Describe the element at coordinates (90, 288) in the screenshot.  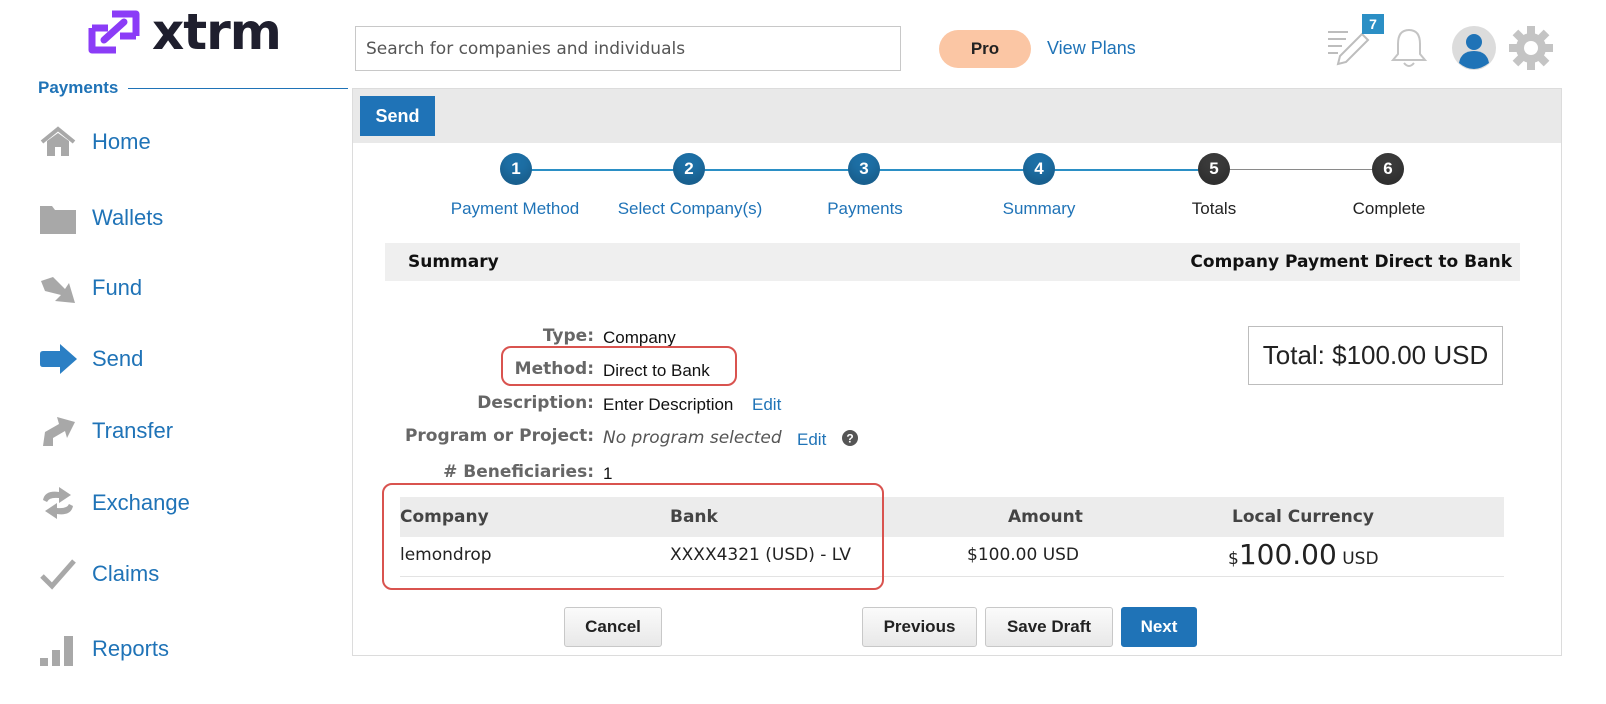
I see `sidebar-item-fund: Fund` at that location.